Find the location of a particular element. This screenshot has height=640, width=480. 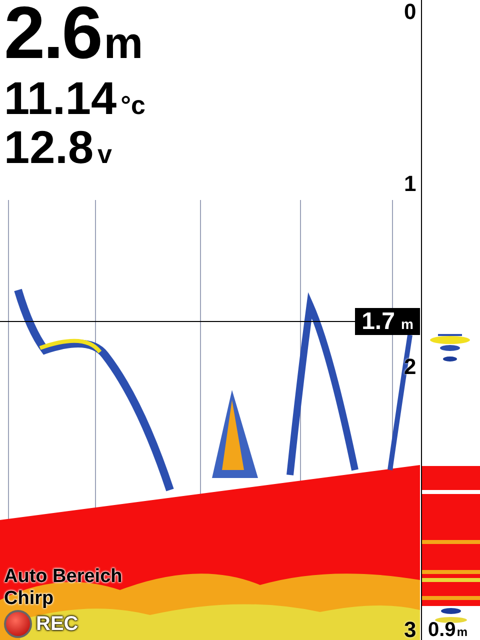

depth-scale-label: 1 is located at coordinates (410, 184).